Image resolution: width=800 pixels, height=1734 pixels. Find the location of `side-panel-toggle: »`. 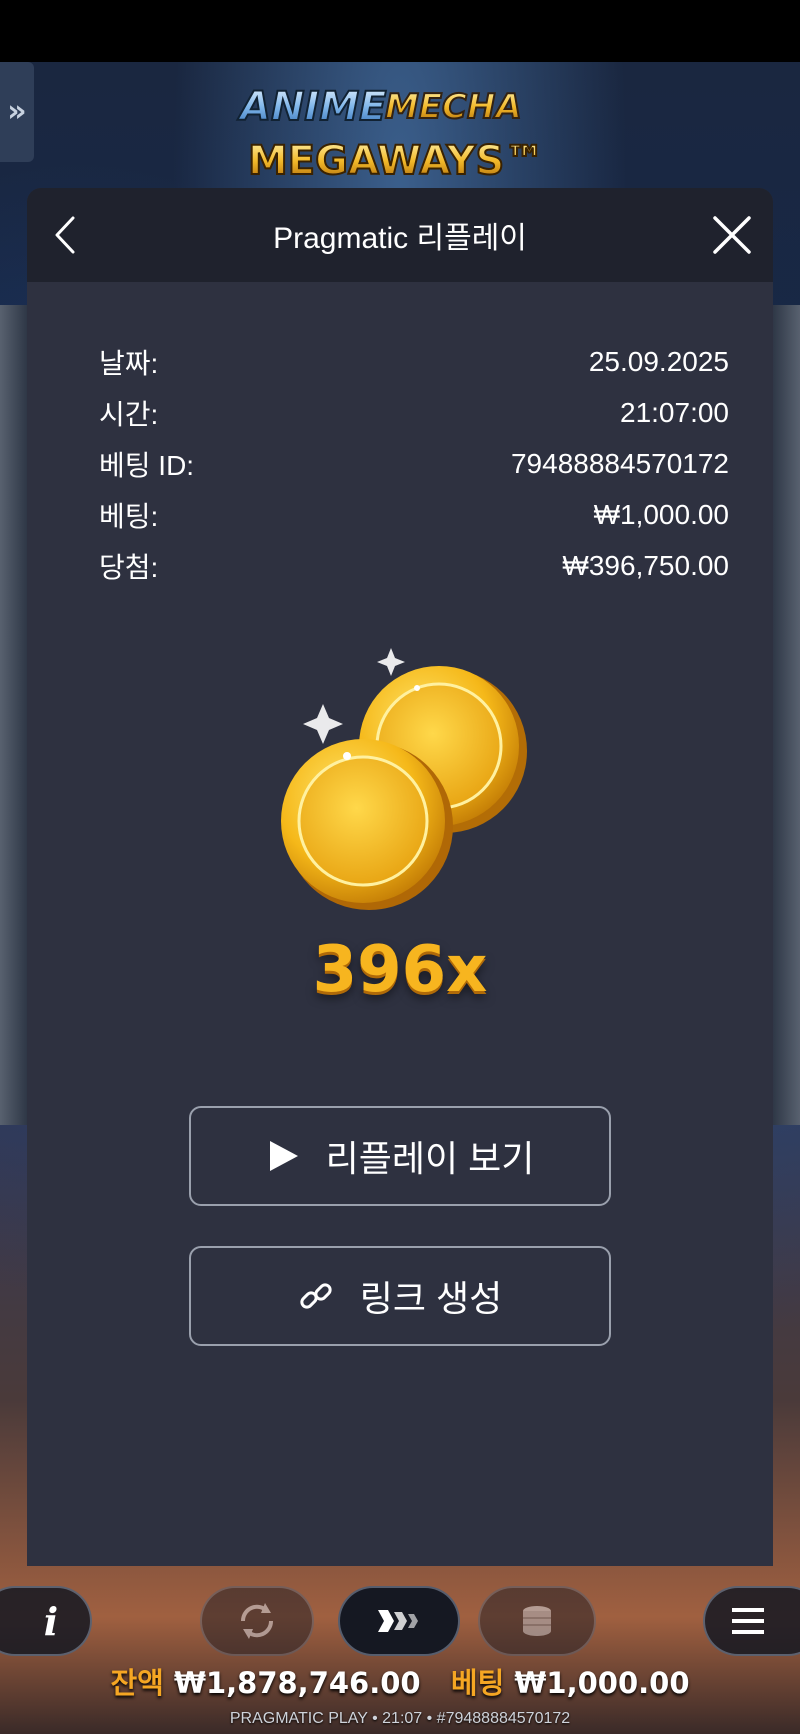

side-panel-toggle: » is located at coordinates (17, 112).